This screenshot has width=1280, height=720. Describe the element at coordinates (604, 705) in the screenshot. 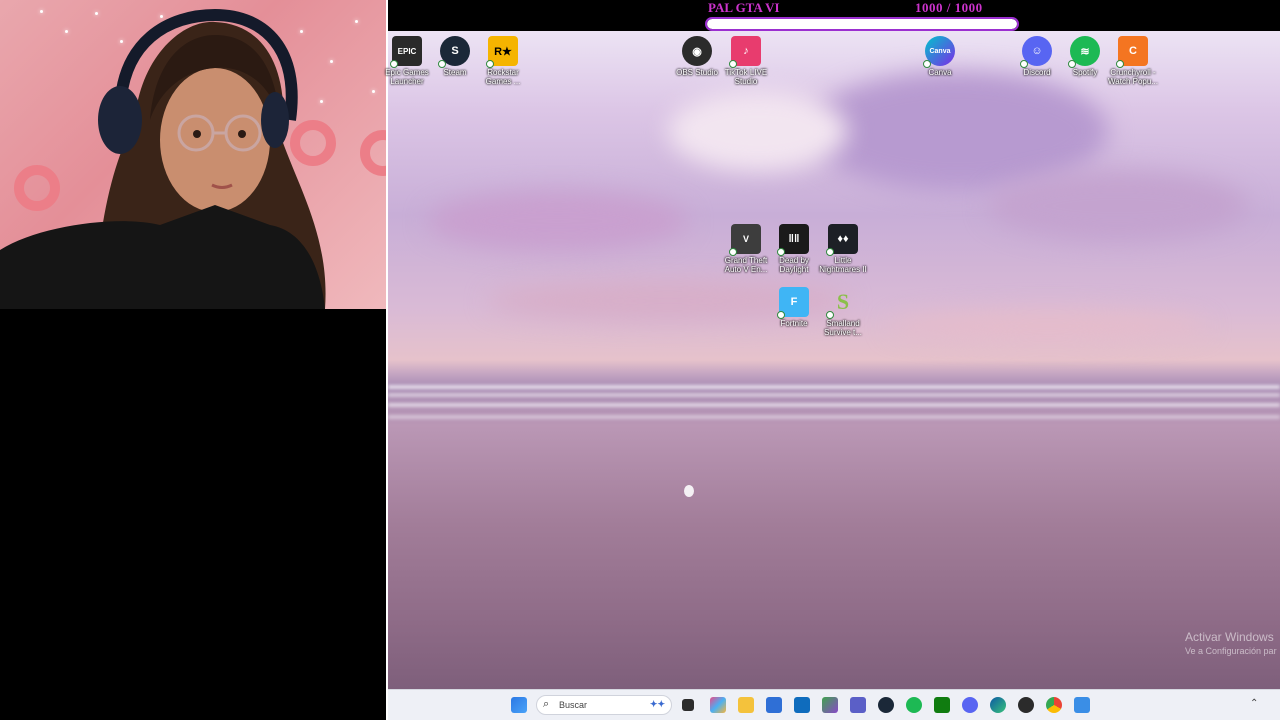

I see `taskbar-search: ⌕ Buscar ✦✦` at that location.